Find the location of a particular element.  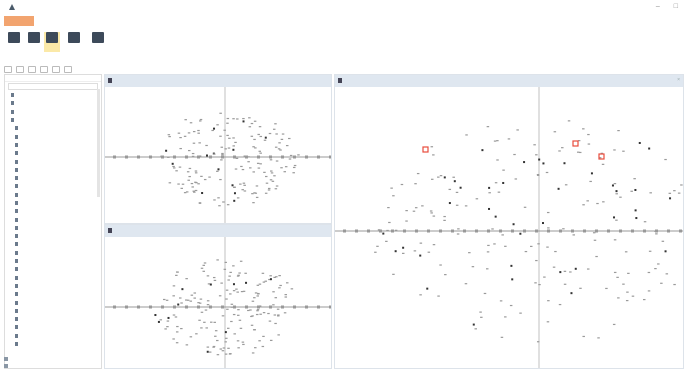

maximize-button: □ is located at coordinates (676, 6).